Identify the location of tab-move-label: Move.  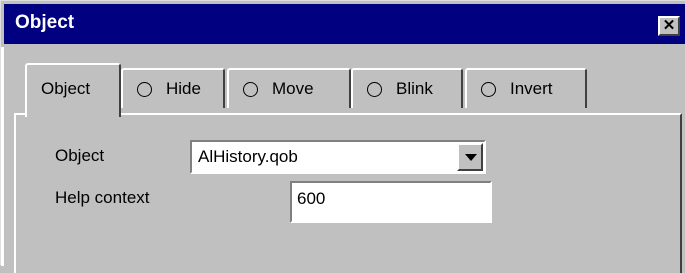
(293, 88).